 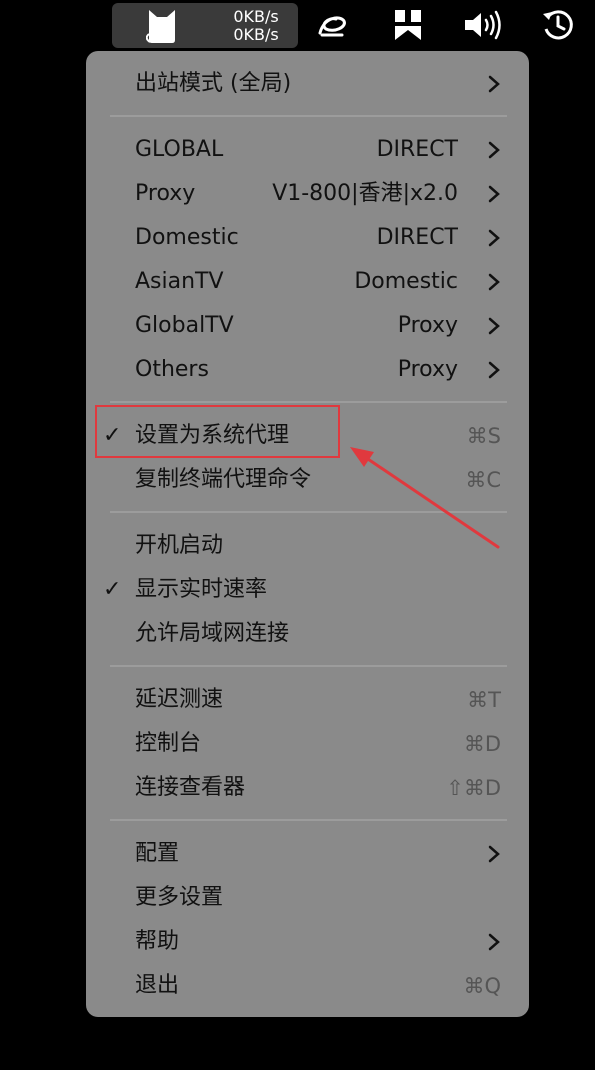 I want to click on show-speed-label: 显示实时速率, so click(x=201, y=589).